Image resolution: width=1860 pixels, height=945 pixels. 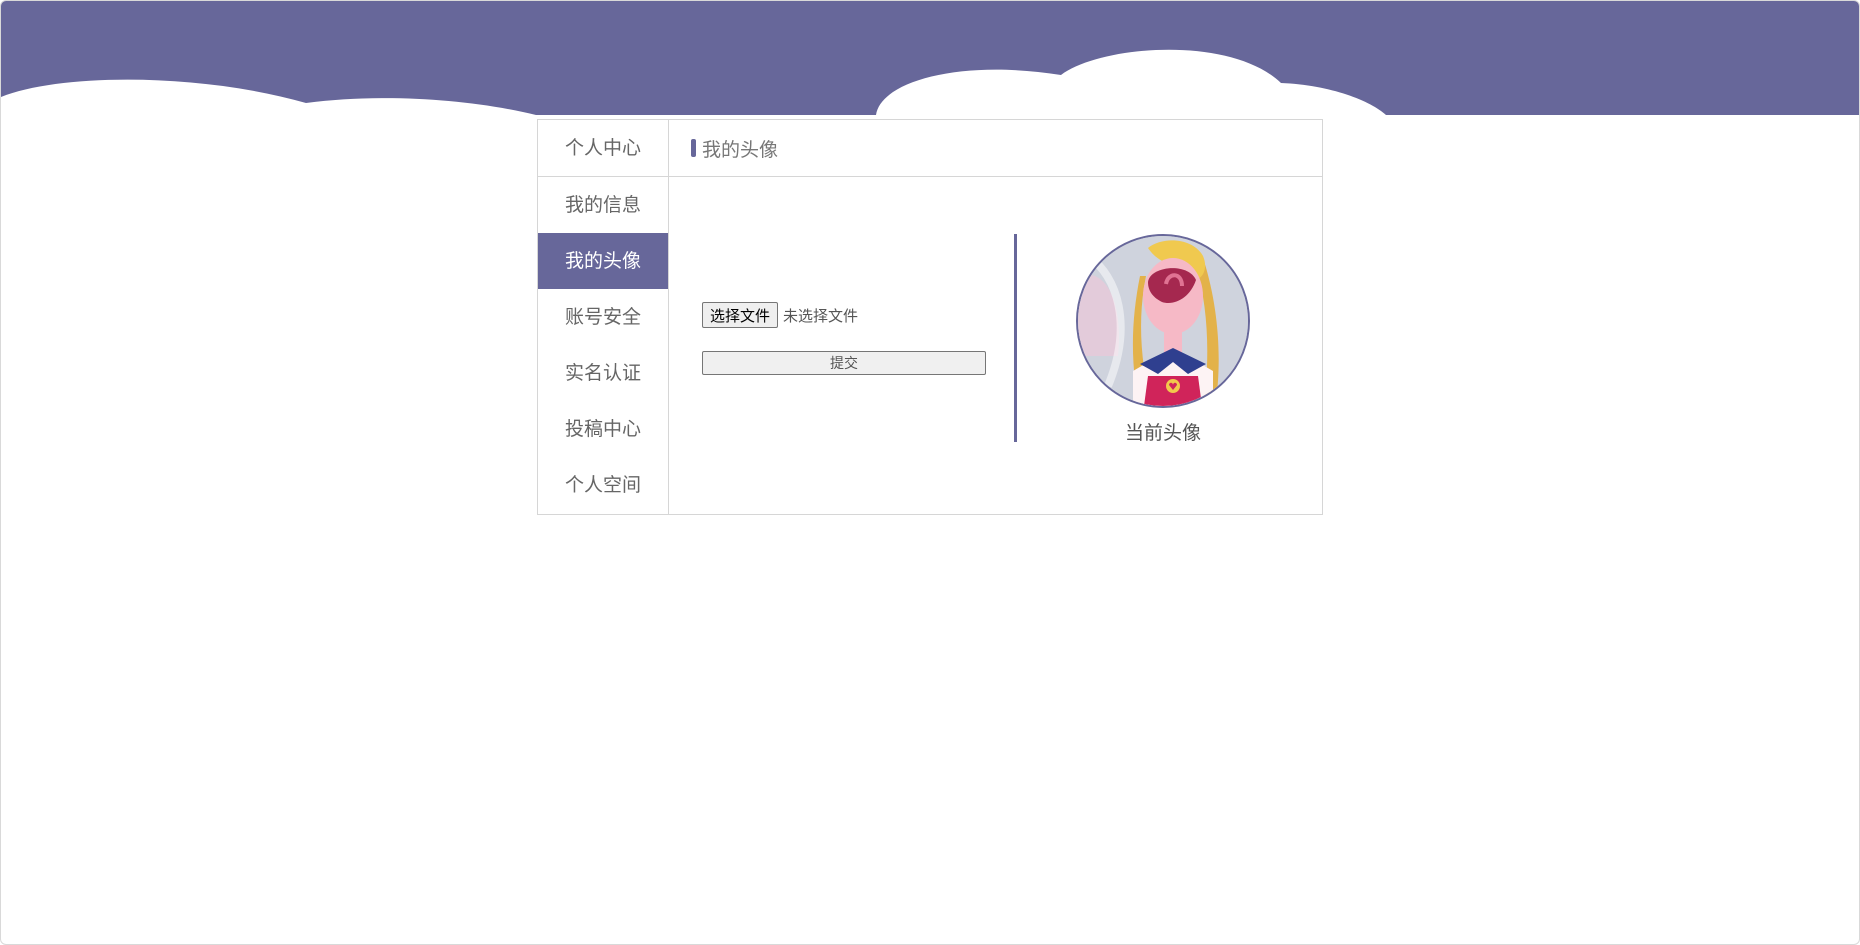 I want to click on submit-button: 提交, so click(x=844, y=363).